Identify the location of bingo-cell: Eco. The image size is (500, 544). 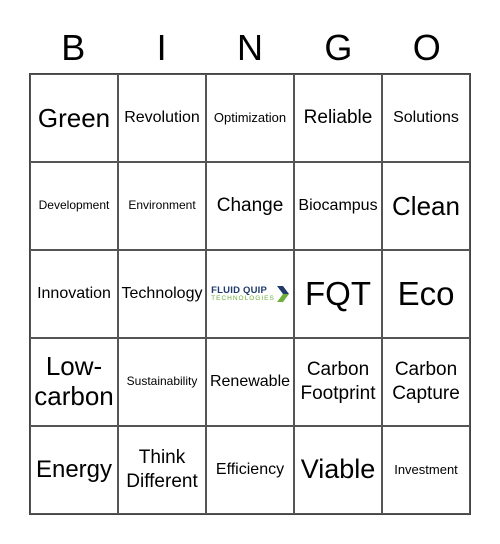
(426, 294).